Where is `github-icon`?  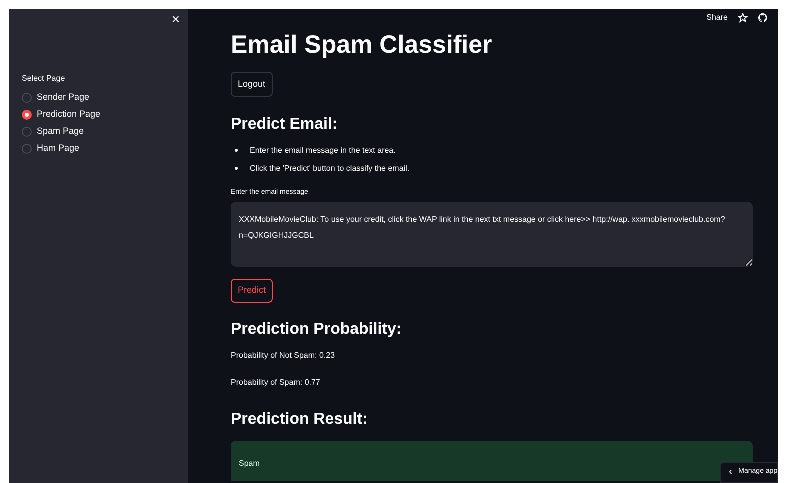 github-icon is located at coordinates (763, 18).